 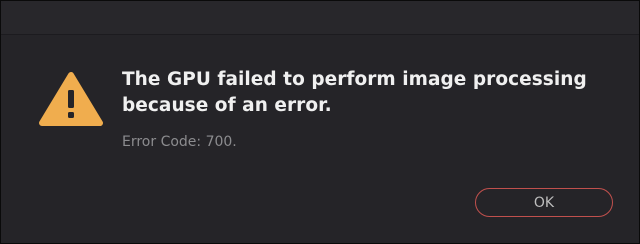 What do you see at coordinates (544, 202) in the screenshot?
I see `ok-button: OK` at bounding box center [544, 202].